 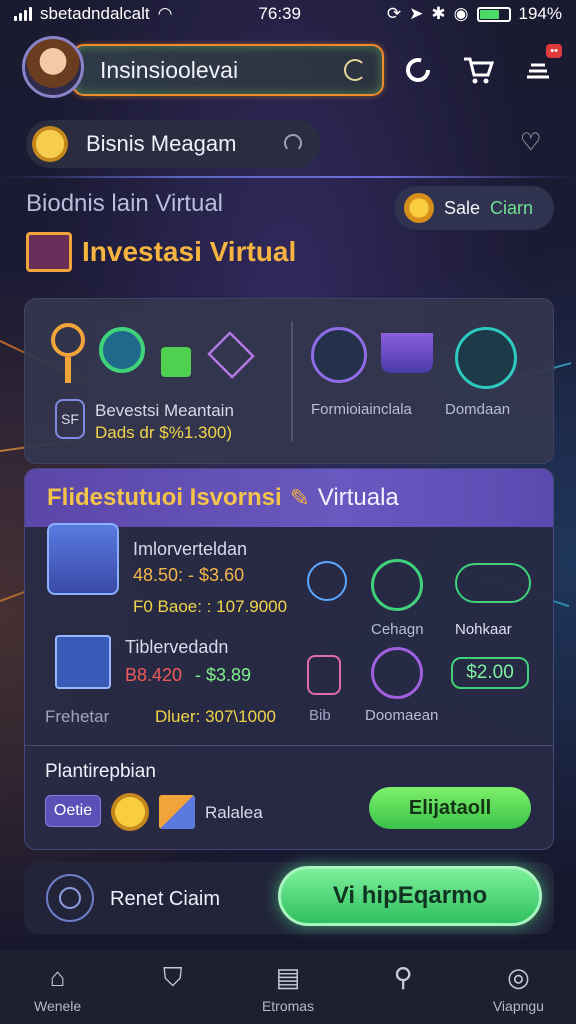 I want to click on pencil-icon: ✎, so click(x=299, y=498).